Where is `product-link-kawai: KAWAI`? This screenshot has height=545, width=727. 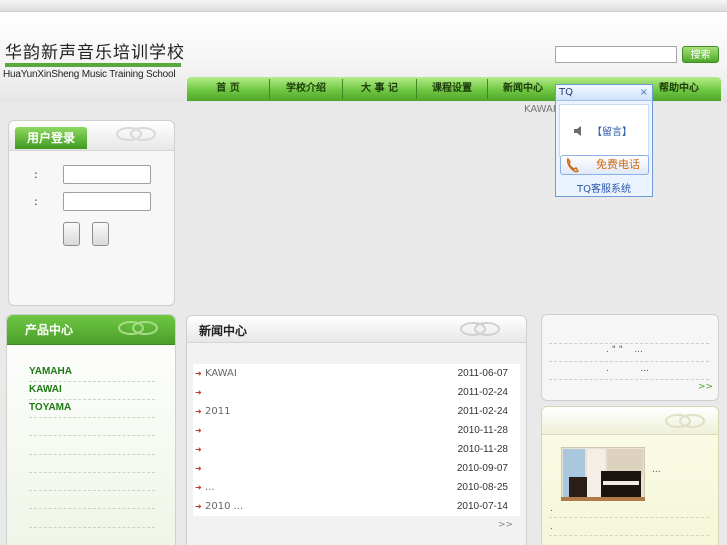
product-link-kawai: KAWAI is located at coordinates (45, 389).